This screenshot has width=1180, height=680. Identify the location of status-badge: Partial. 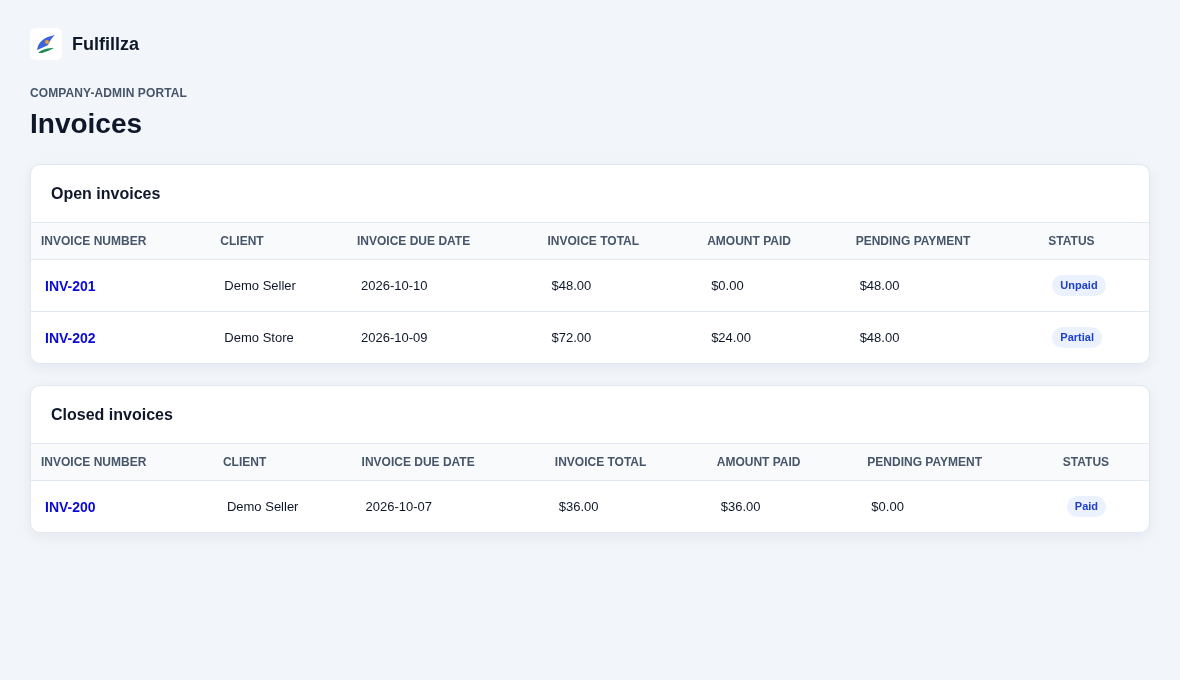
(1077, 337).